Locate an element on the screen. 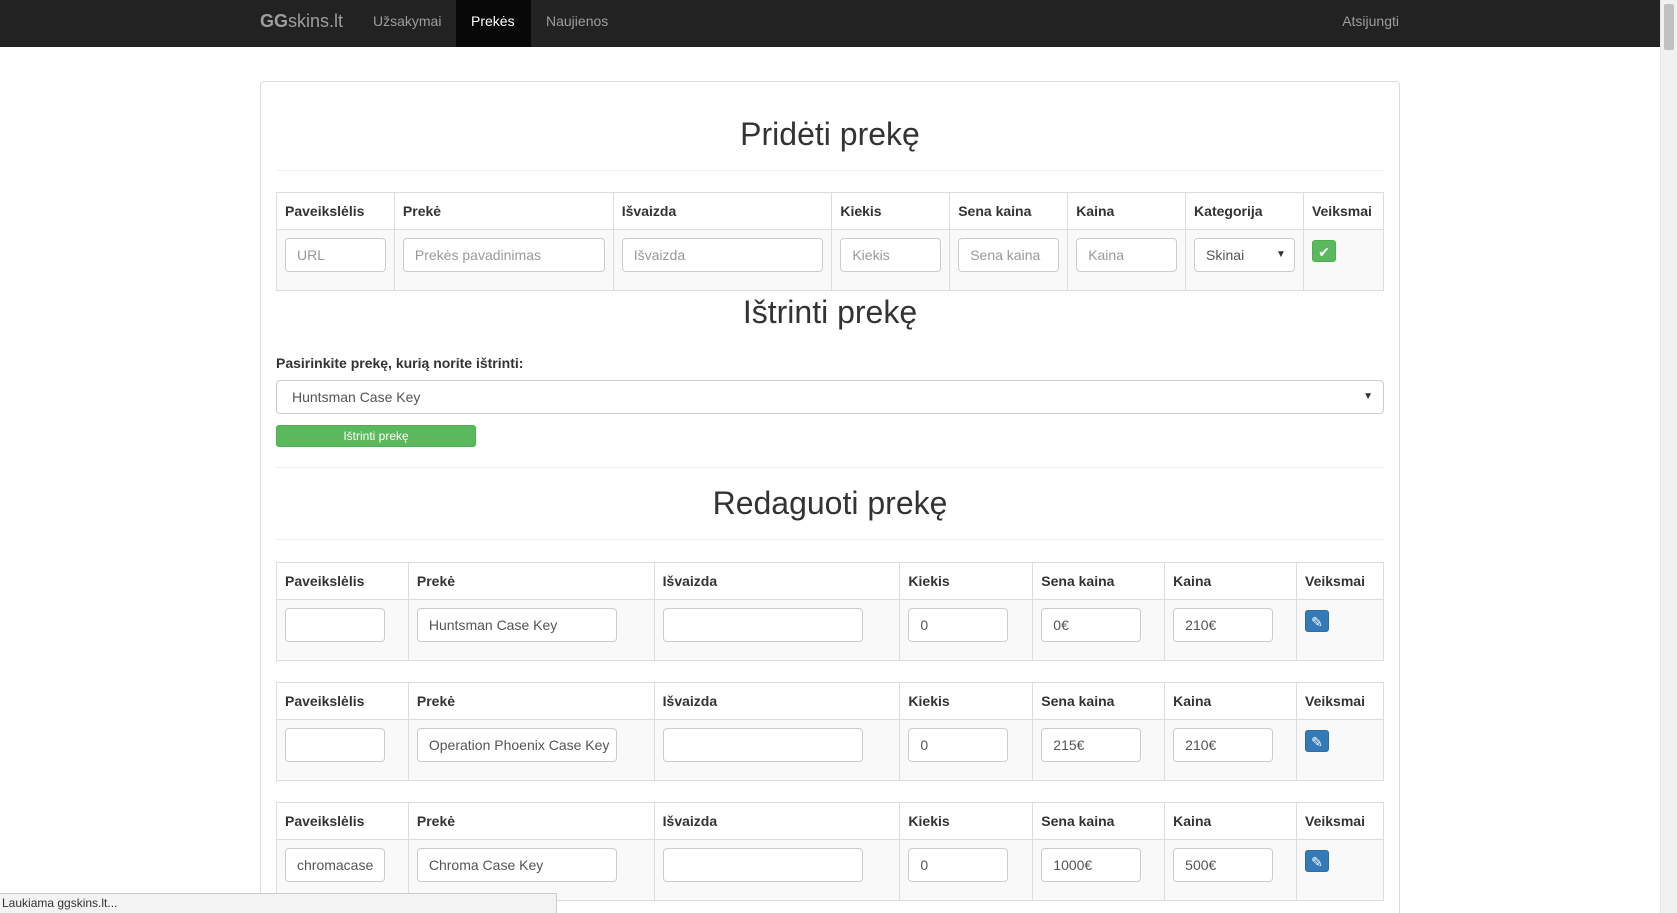  quantity-input: Kiekis is located at coordinates (891, 255).